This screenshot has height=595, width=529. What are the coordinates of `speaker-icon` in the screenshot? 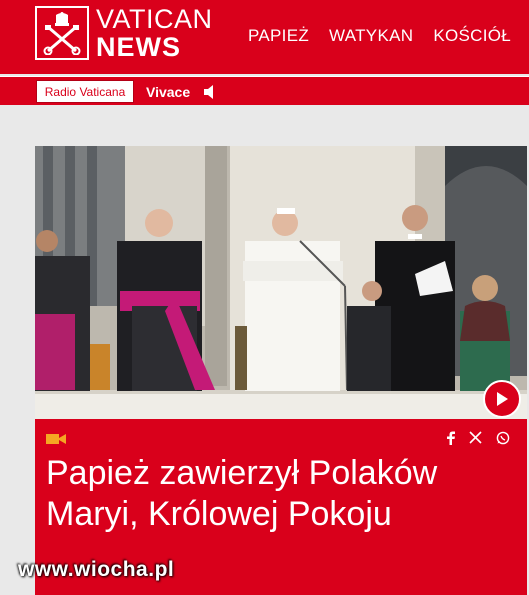 It's located at (210, 94).